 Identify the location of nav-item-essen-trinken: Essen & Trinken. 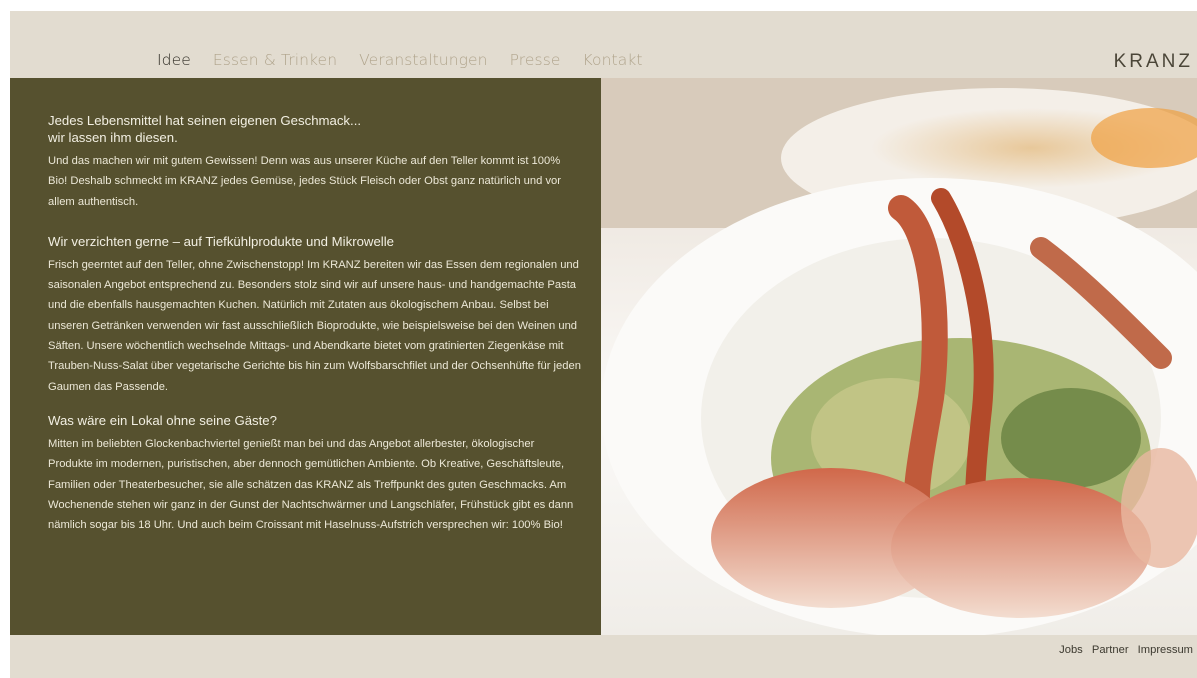
(275, 60).